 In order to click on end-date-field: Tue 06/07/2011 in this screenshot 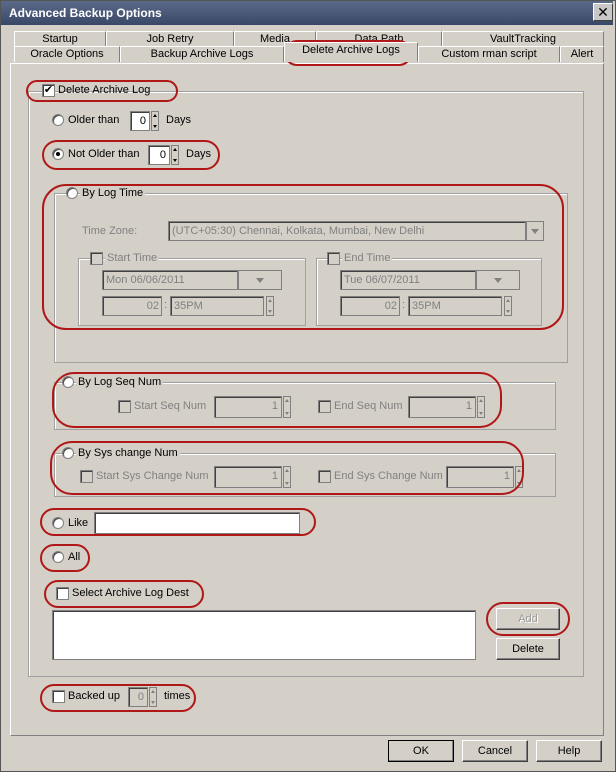, I will do `click(408, 280)`.